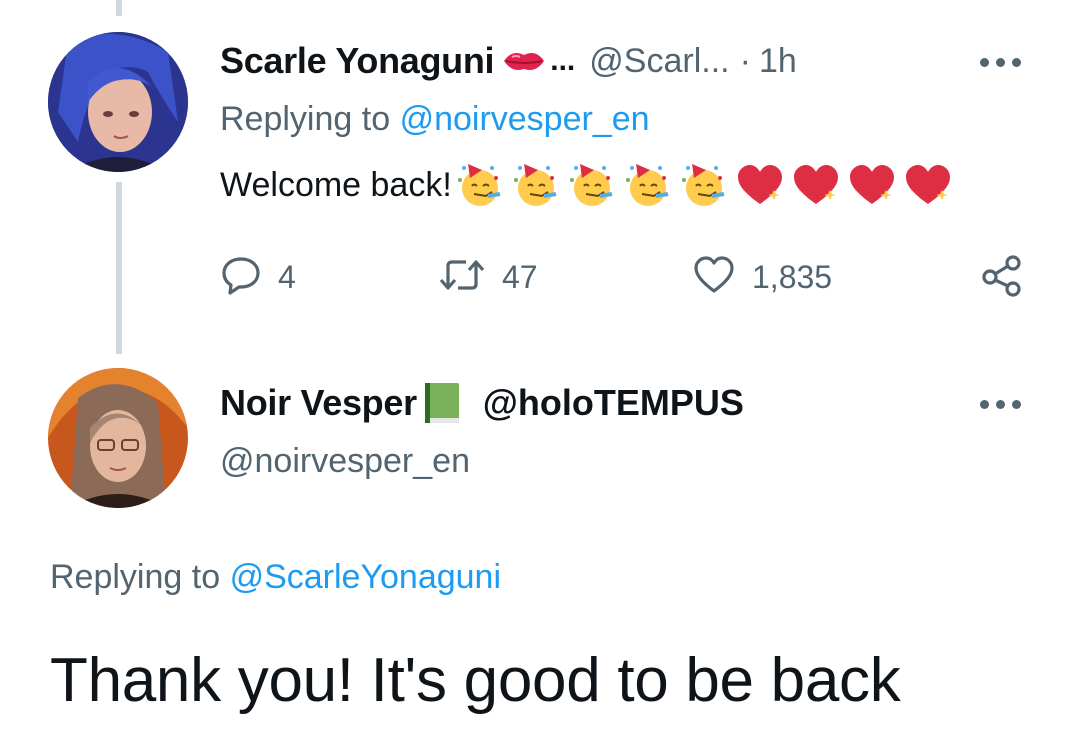  I want to click on tweet1-actions: 4 47 1,835, so click(625, 277).